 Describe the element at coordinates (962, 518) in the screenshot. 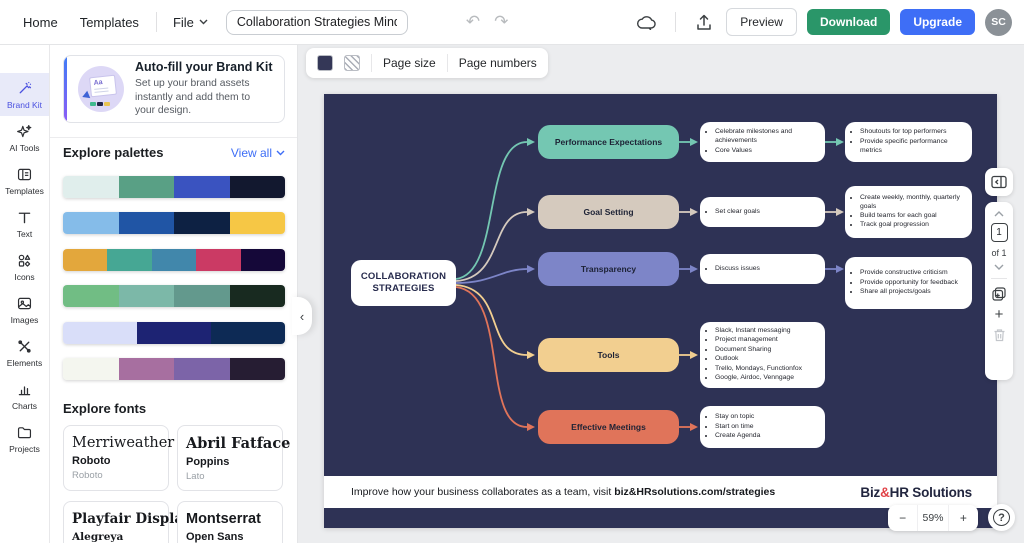

I see `zoom-in-button: +` at that location.